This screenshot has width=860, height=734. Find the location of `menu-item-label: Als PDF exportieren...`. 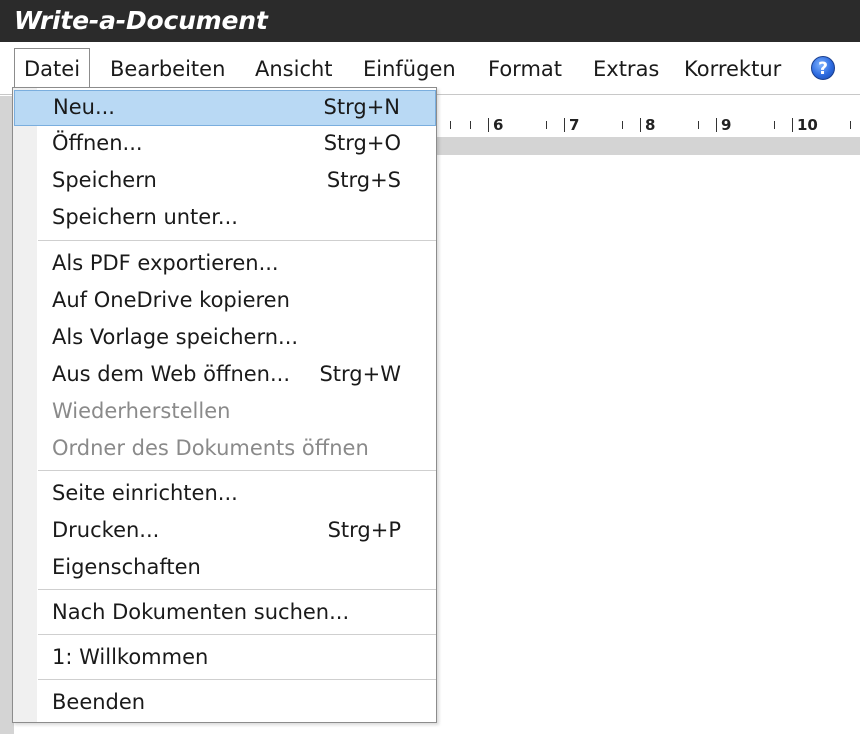

menu-item-label: Als PDF exportieren... is located at coordinates (165, 263).